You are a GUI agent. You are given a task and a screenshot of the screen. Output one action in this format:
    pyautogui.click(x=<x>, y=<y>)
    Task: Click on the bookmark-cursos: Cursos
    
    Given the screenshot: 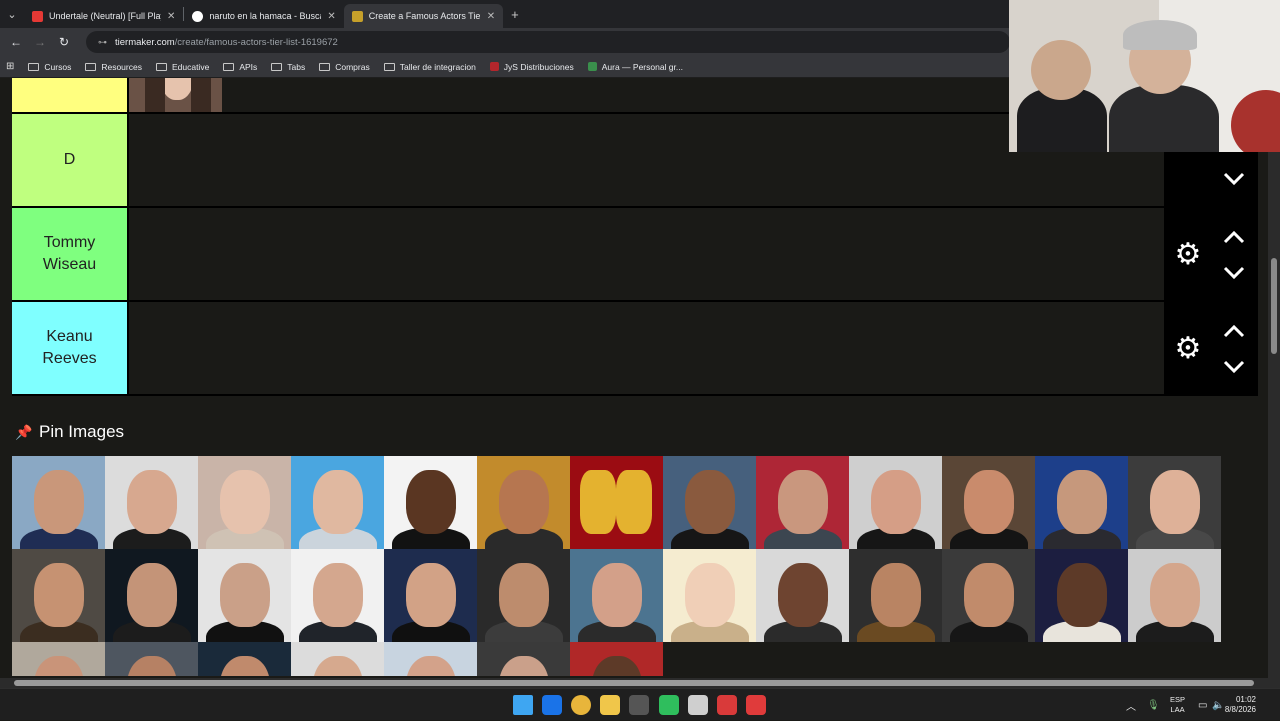 What is the action you would take?
    pyautogui.click(x=49, y=67)
    